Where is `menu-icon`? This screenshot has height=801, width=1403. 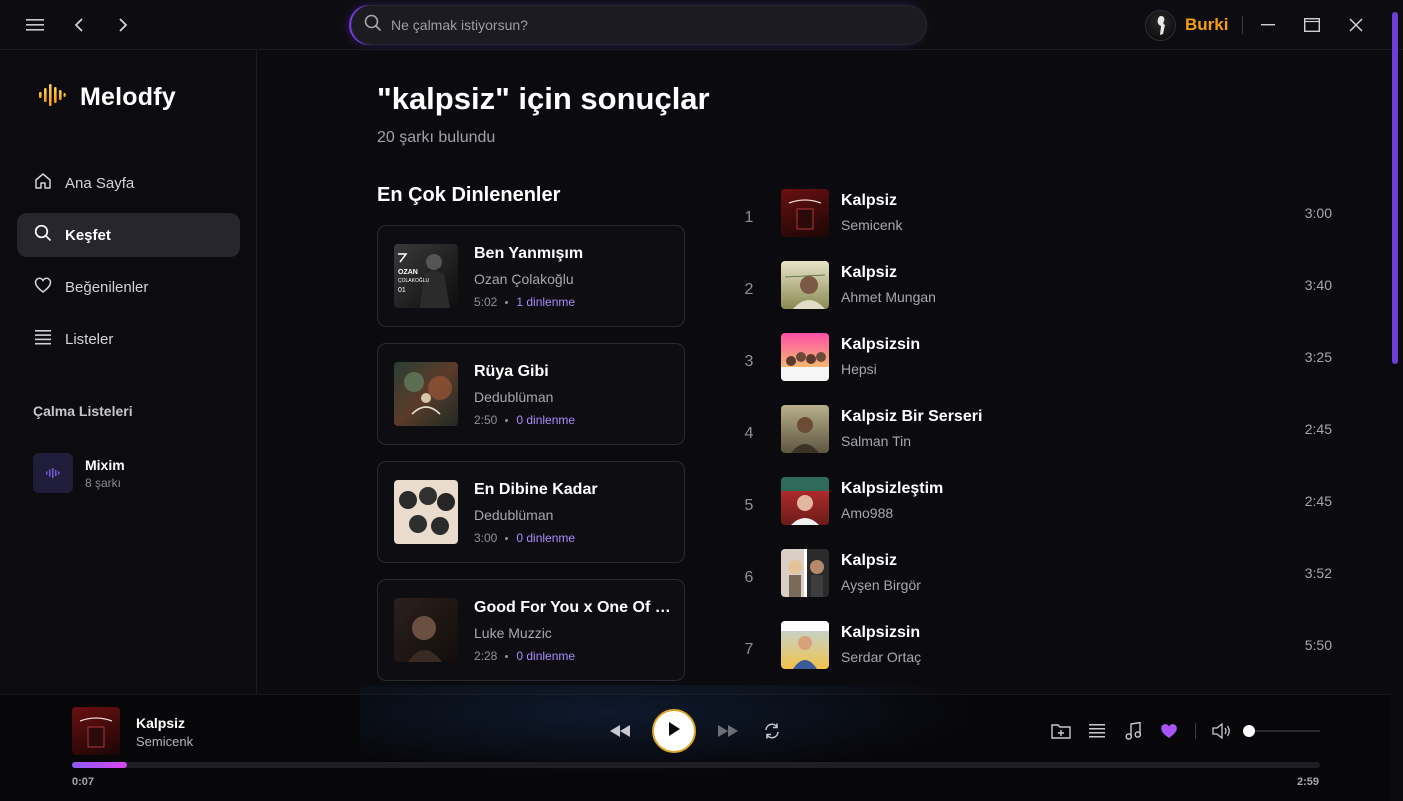
menu-icon is located at coordinates (35, 25).